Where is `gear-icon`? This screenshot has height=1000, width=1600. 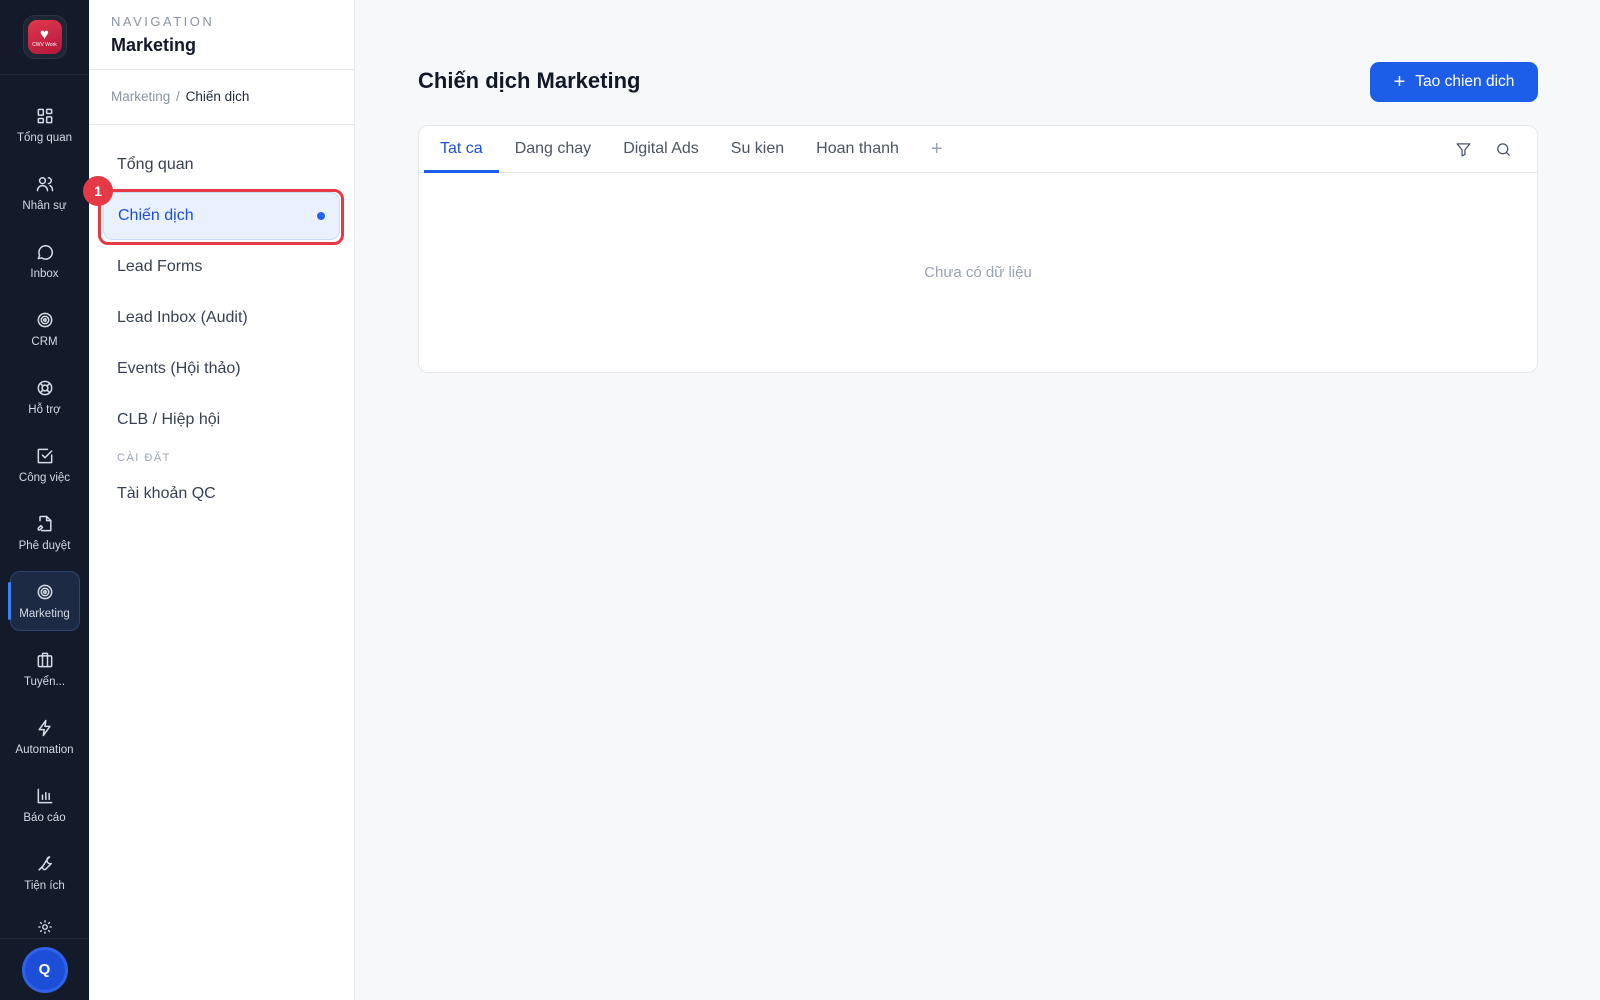 gear-icon is located at coordinates (44, 927).